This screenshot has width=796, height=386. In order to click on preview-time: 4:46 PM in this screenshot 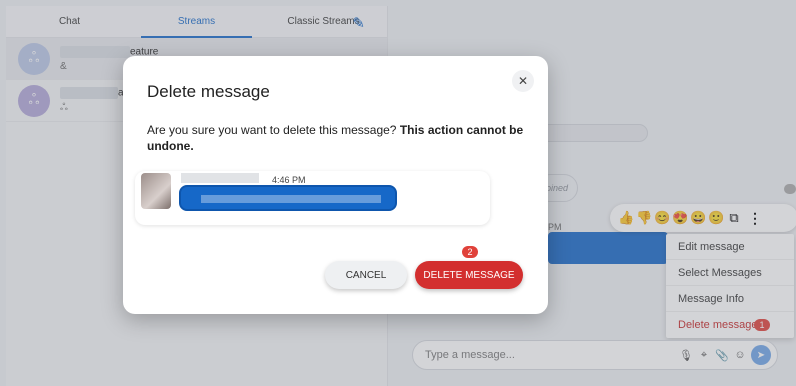, I will do `click(289, 180)`.